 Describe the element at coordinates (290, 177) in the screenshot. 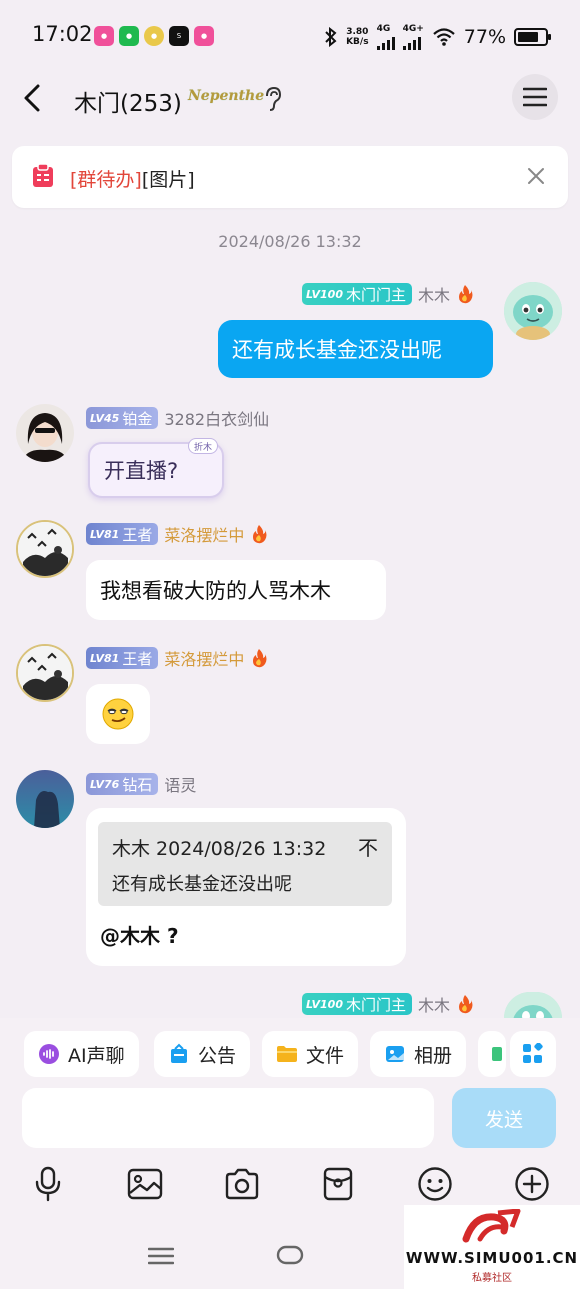

I see `group-todo-banner: [群待办][图片]` at that location.